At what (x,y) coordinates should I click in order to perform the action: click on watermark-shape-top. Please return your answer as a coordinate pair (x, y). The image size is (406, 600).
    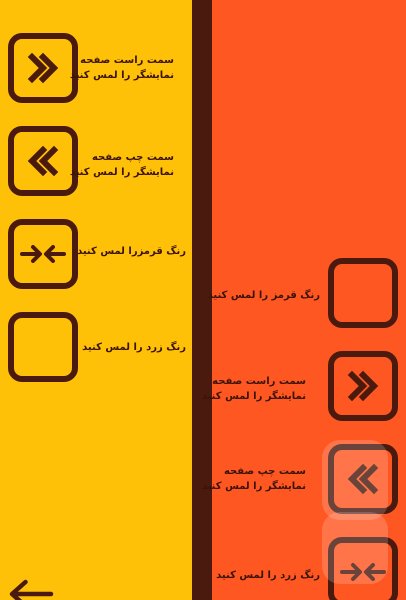
    Looking at the image, I should click on (355, 480).